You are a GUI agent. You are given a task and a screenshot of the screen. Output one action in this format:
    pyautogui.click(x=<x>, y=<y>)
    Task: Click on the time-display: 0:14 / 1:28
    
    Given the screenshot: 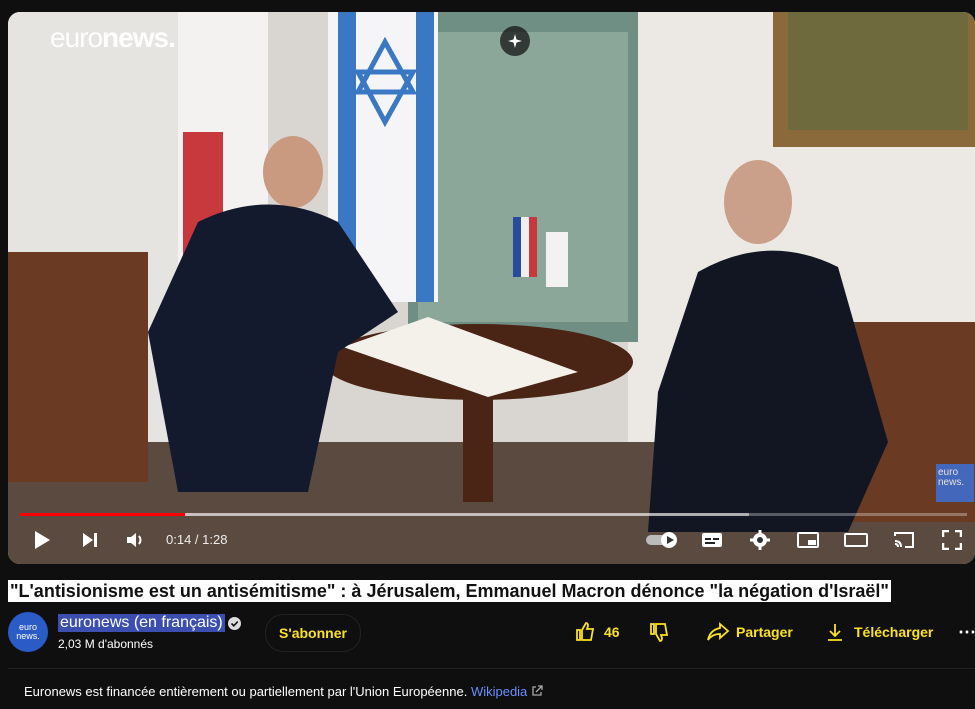 What is the action you would take?
    pyautogui.click(x=197, y=539)
    